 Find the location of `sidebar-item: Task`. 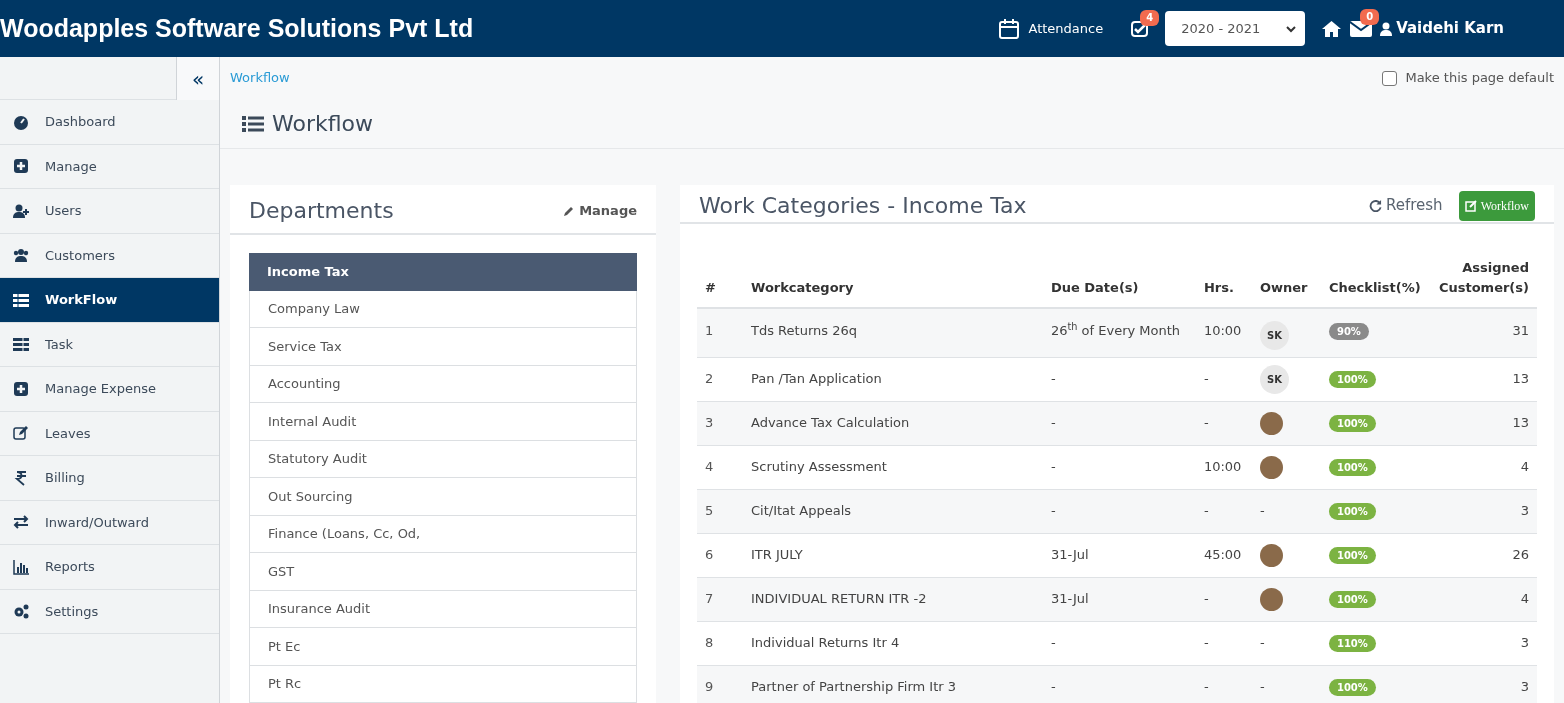

sidebar-item: Task is located at coordinates (109, 344).